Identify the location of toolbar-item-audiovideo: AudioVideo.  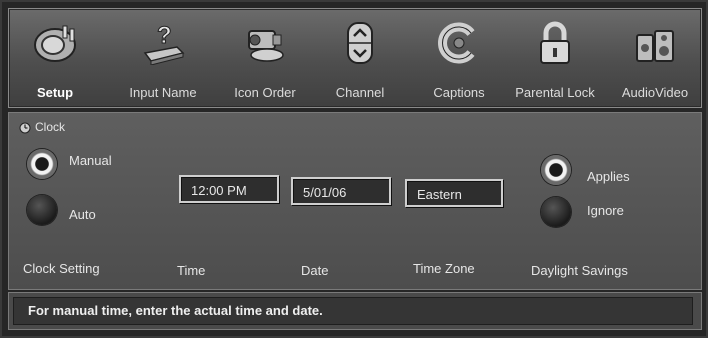
(655, 58).